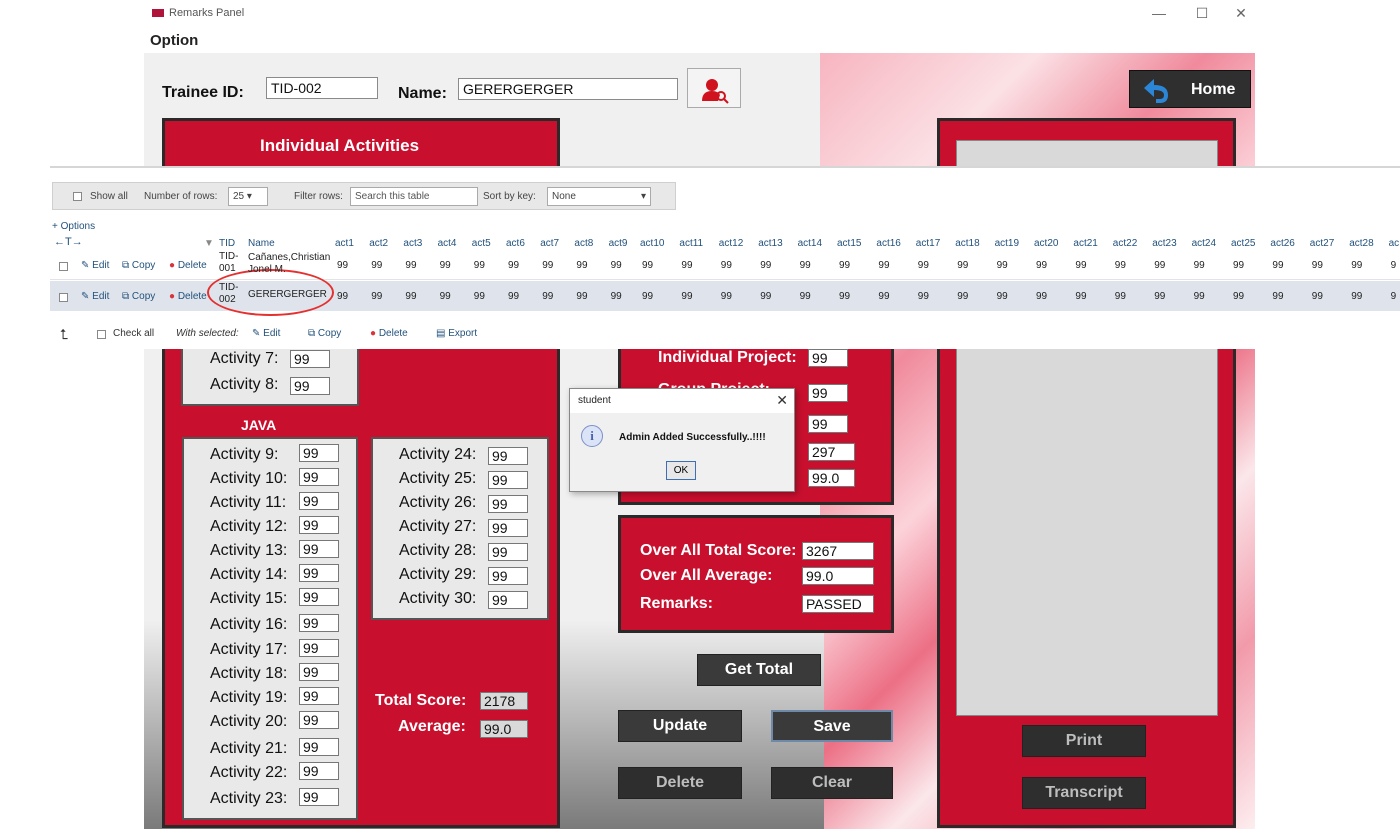 This screenshot has height=829, width=1400. Describe the element at coordinates (967, 243) in the screenshot. I see `column-header: act18` at that location.